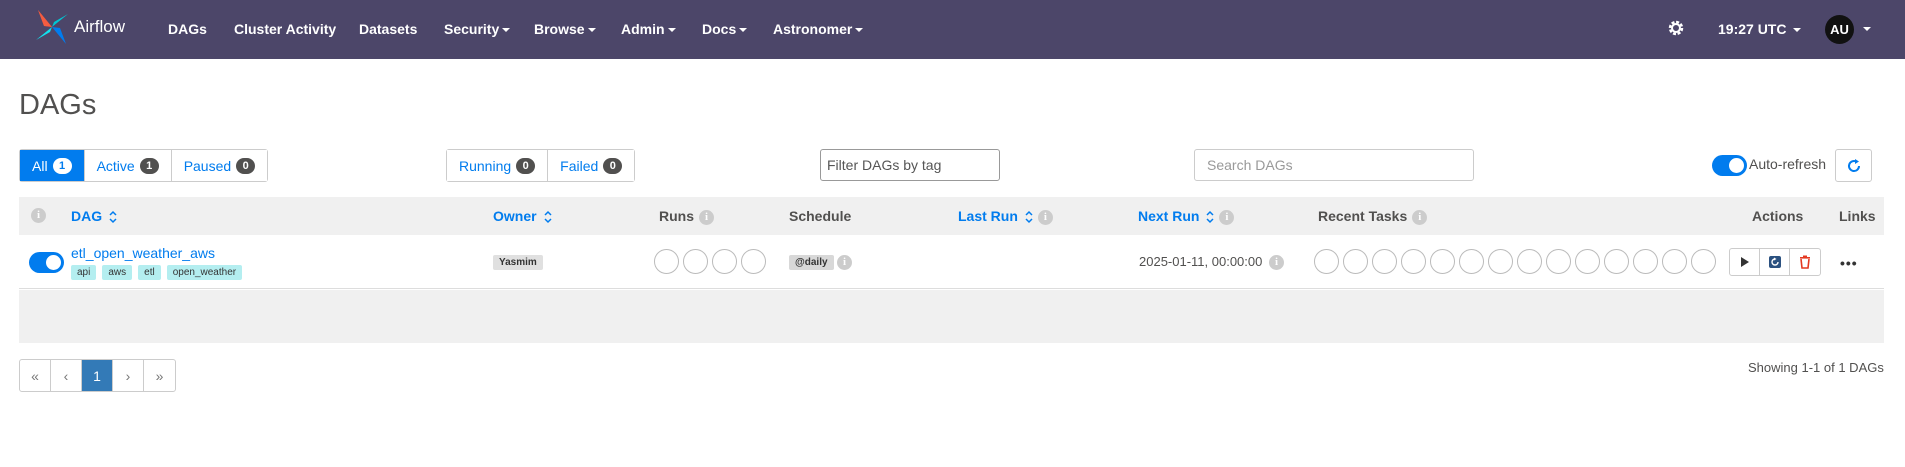 This screenshot has width=1905, height=467. I want to click on nav-admin: Admin, so click(648, 29).